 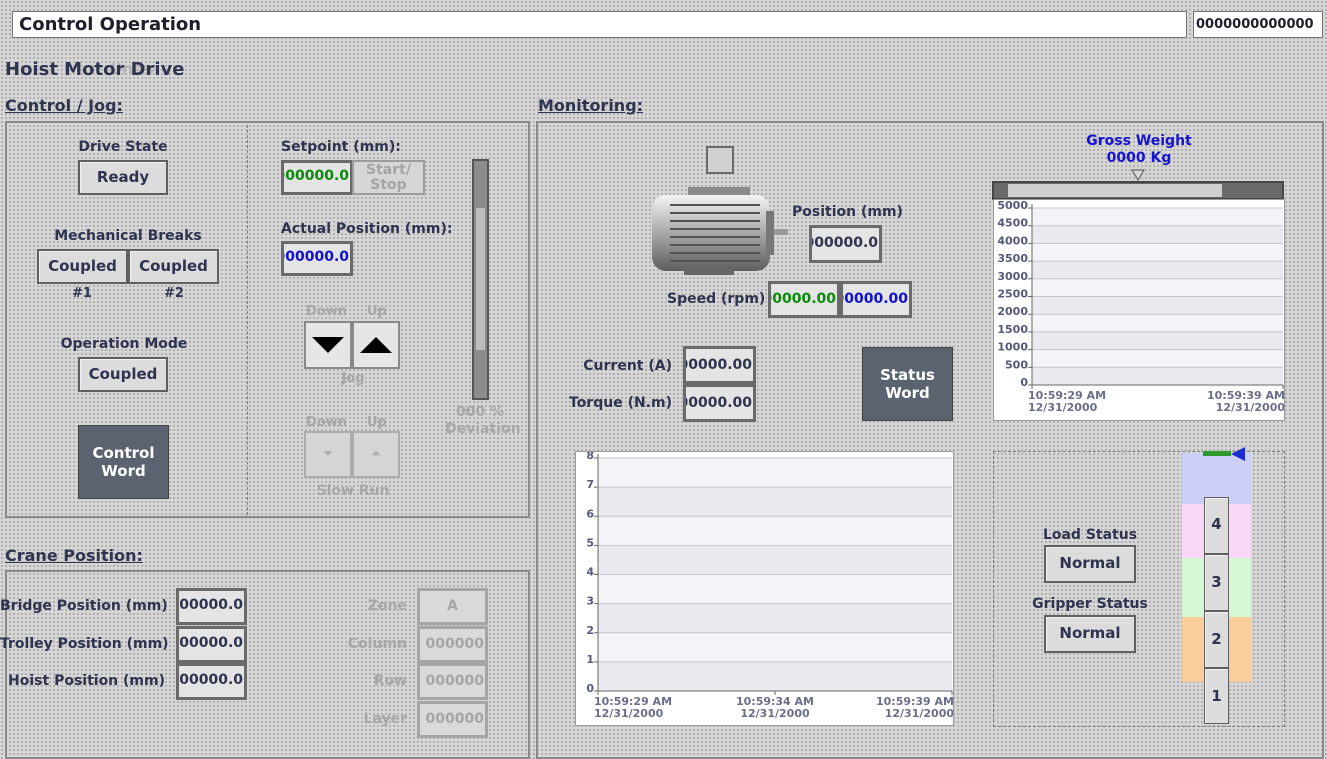 I want to click on deviation-label: Deviation, so click(x=483, y=429).